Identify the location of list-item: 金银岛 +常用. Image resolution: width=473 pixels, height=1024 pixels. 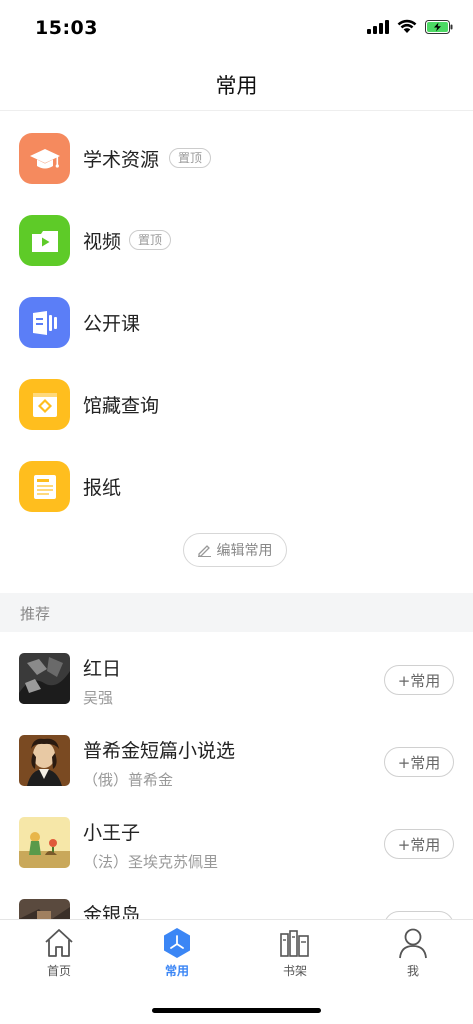
(236, 898).